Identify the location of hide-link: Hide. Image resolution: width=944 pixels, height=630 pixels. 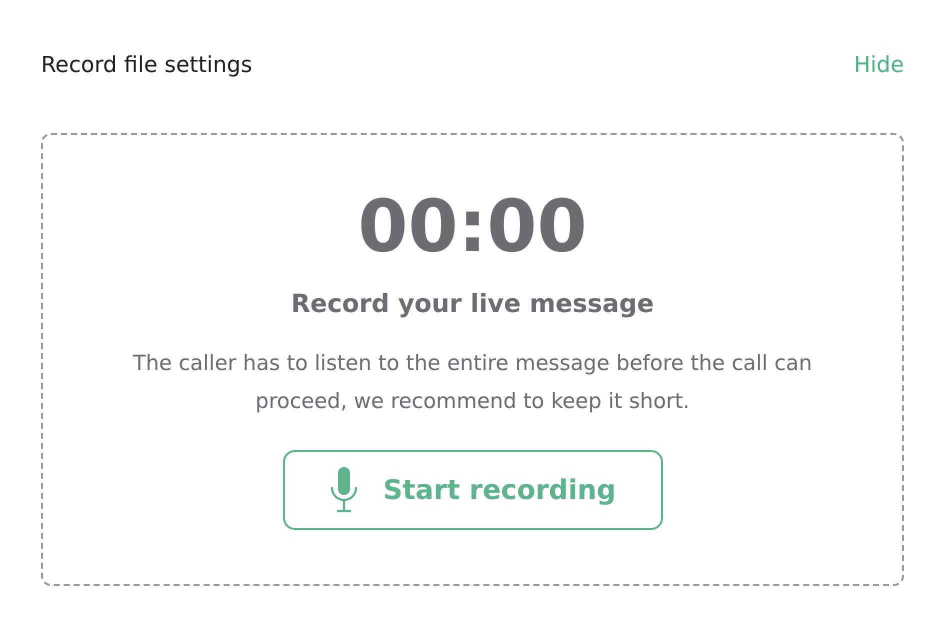
(879, 65).